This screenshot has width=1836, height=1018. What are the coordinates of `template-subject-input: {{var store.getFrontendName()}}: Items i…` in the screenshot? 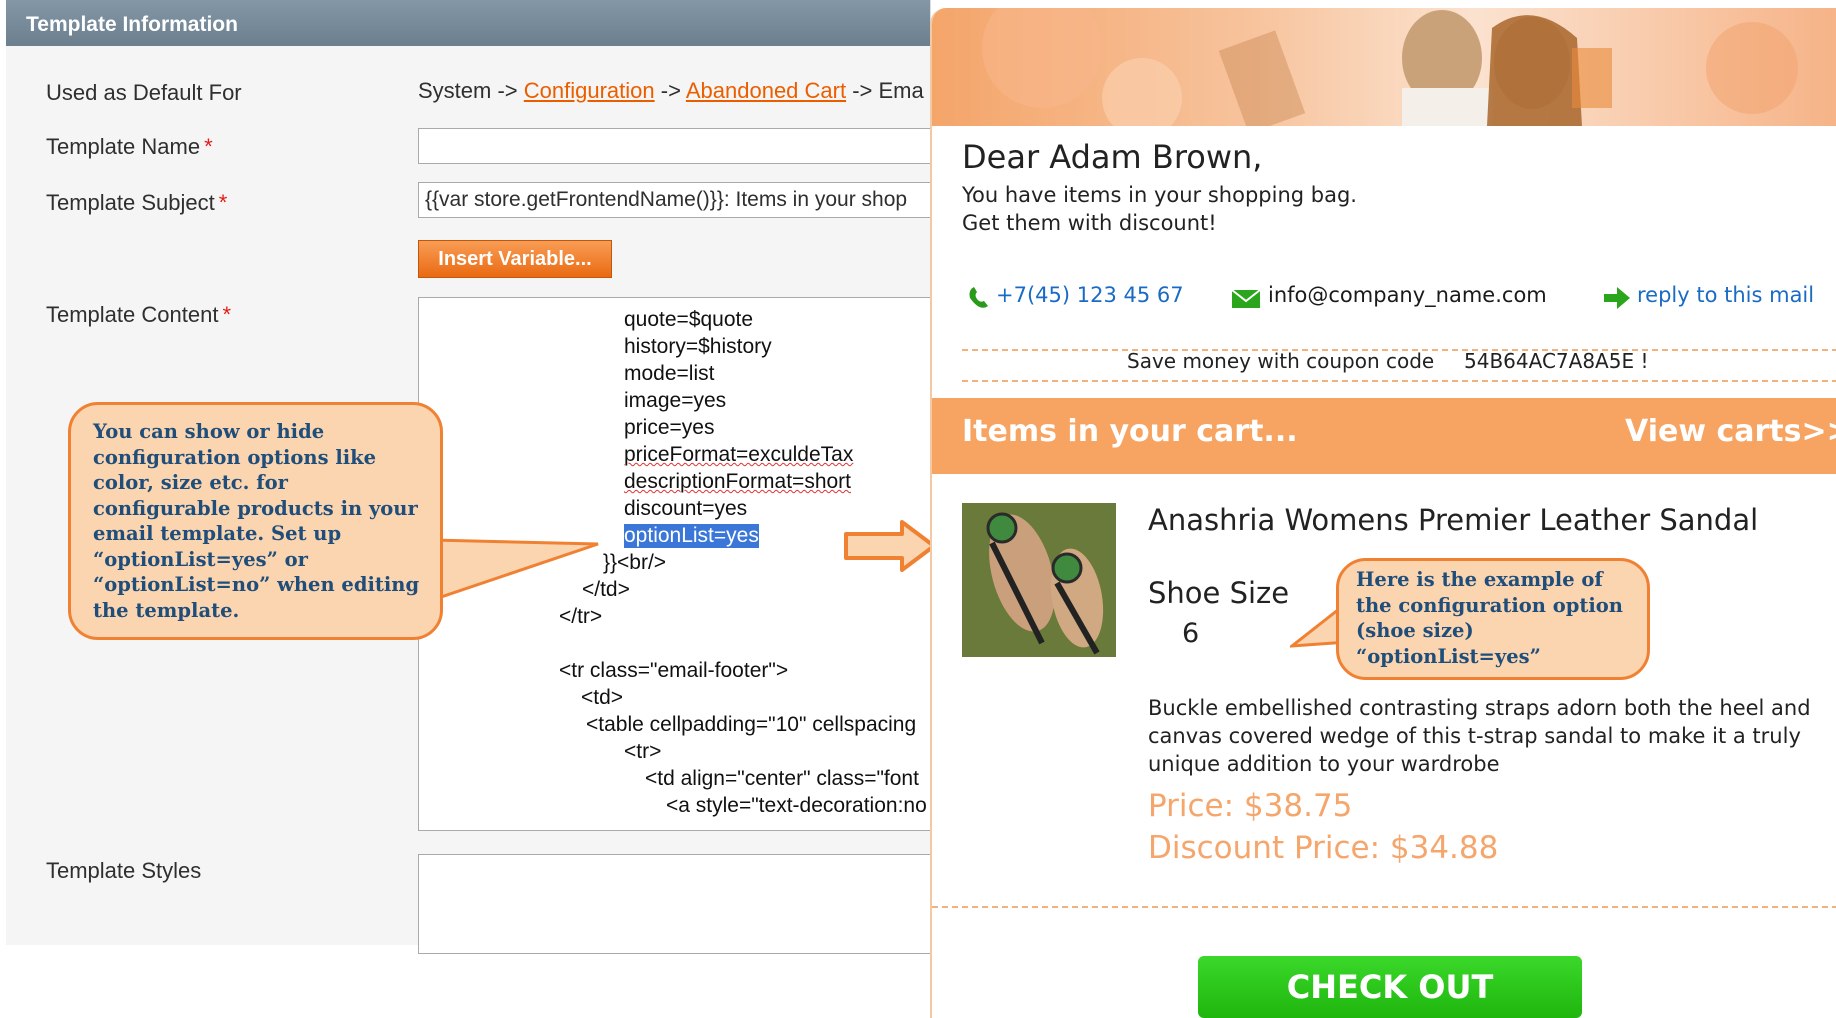 It's located at (678, 200).